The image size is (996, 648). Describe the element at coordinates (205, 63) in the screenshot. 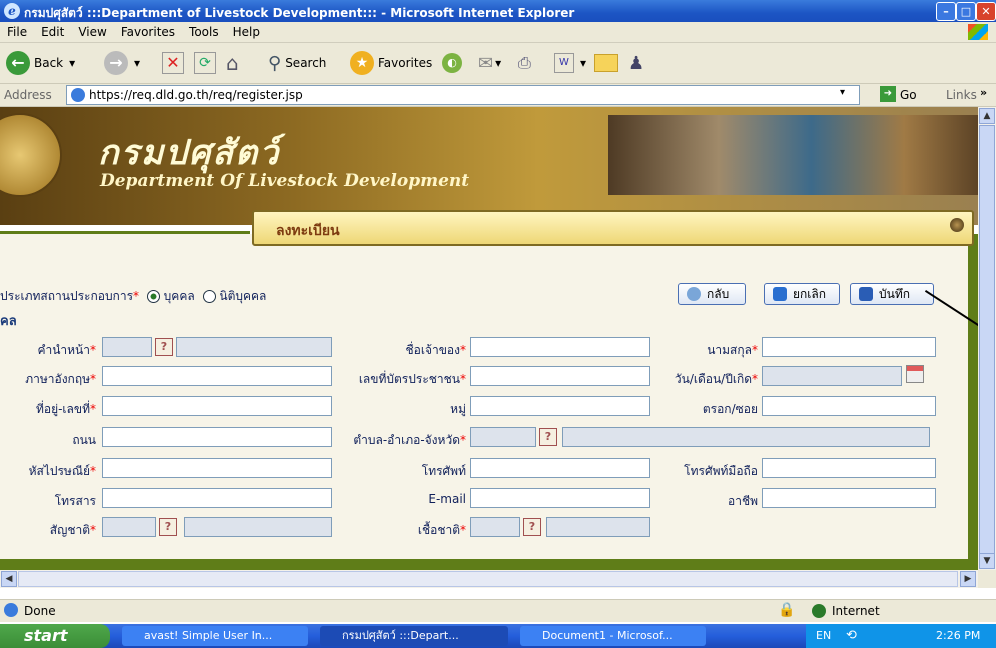

I see `refresh-button: ⟳` at that location.